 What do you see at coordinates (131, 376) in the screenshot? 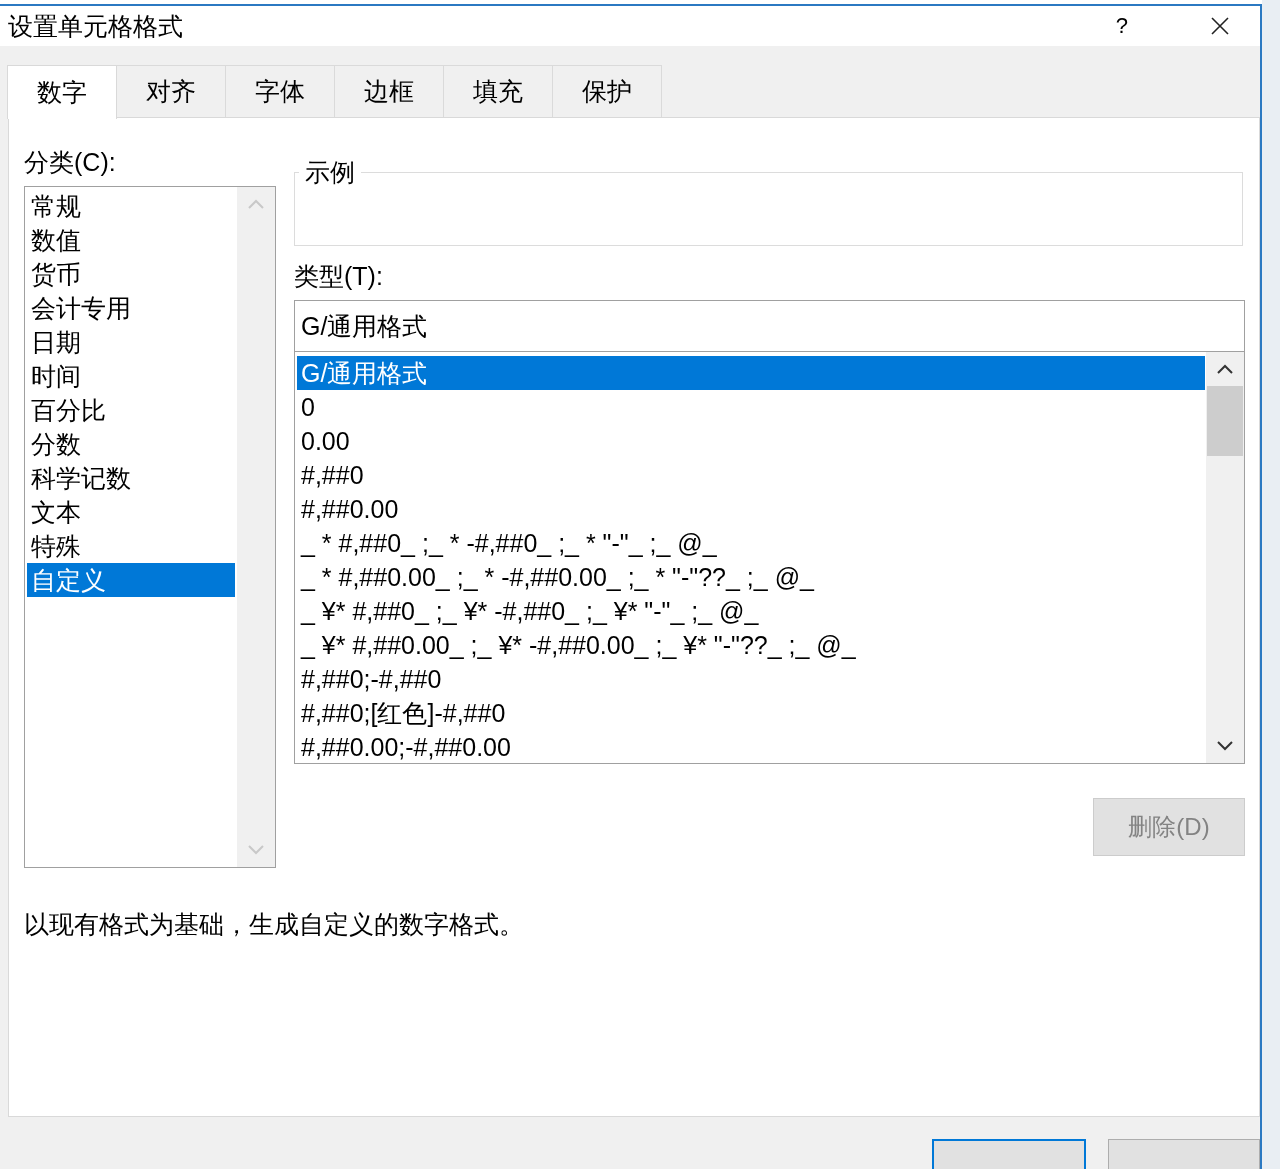
I see `category-item: 时间` at bounding box center [131, 376].